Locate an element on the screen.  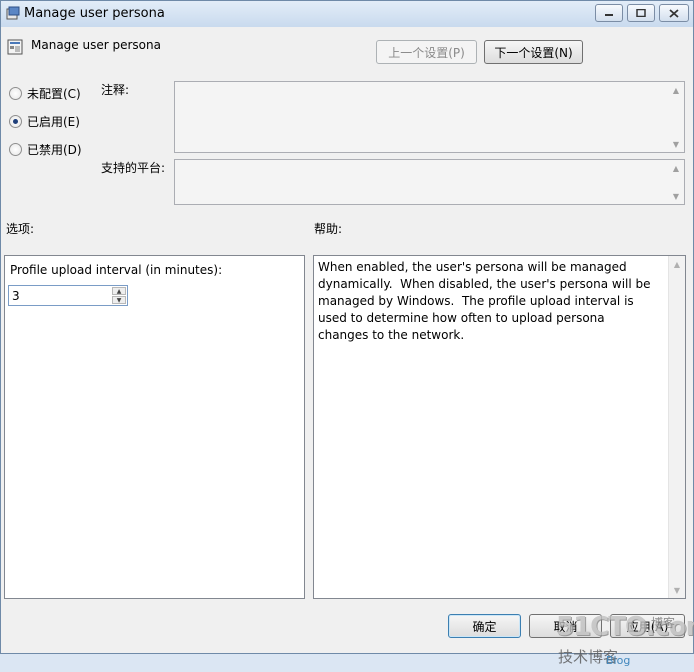
title-bar: Manage user persona is located at coordinates (347, 14).